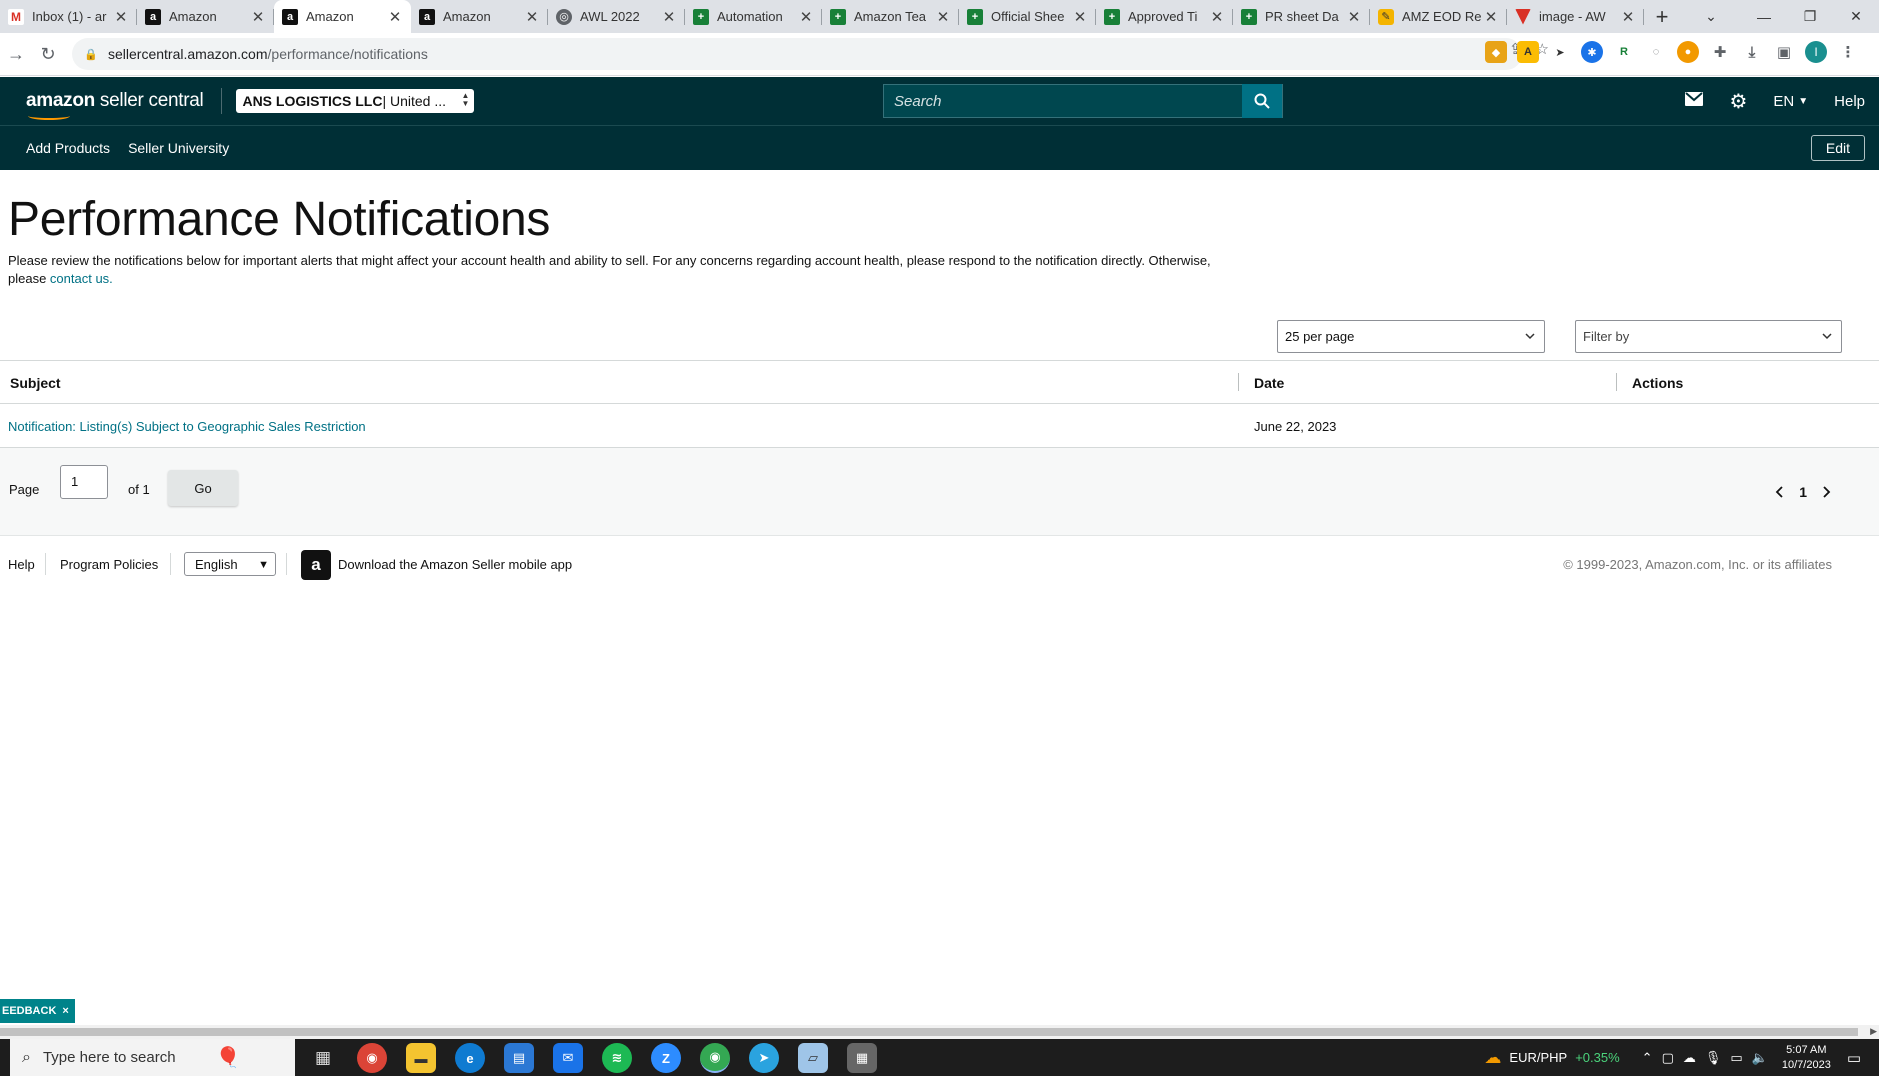  Describe the element at coordinates (1249, 16) in the screenshot. I see `sheets-icon: +` at that location.